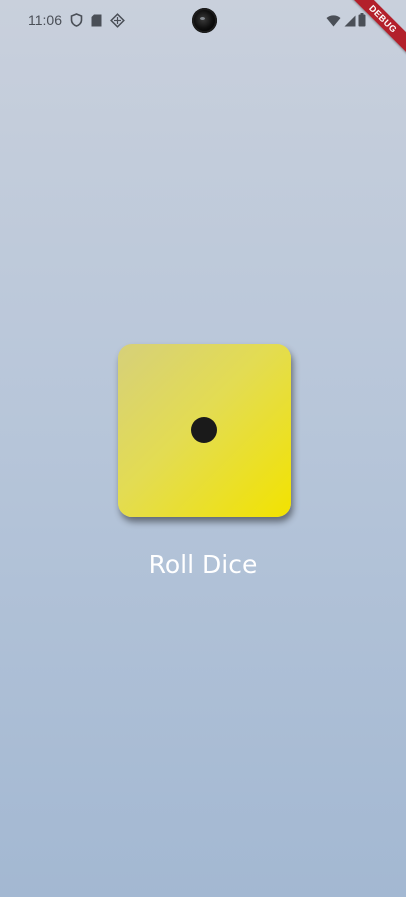 This screenshot has height=897, width=406. I want to click on shield-icon, so click(76, 20).